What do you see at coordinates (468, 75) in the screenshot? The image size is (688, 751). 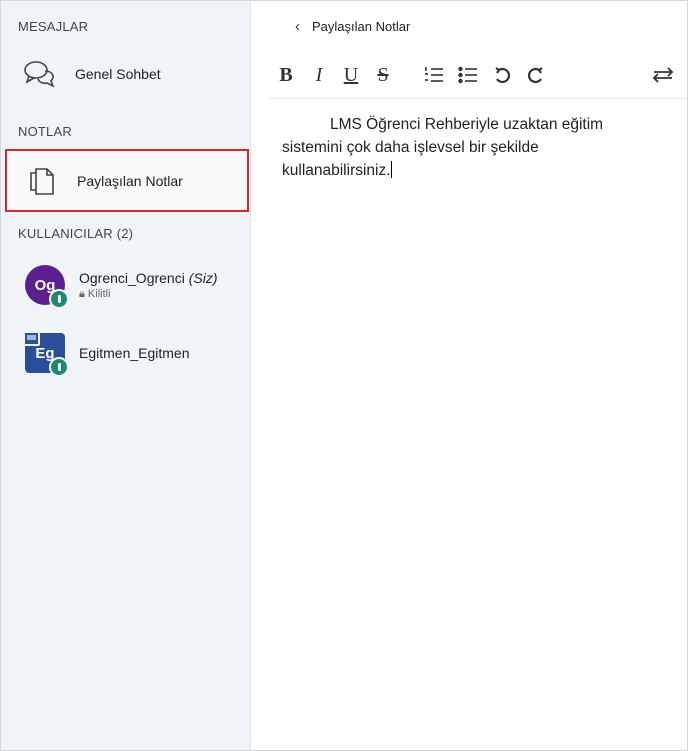 I see `bullet-list-icon` at bounding box center [468, 75].